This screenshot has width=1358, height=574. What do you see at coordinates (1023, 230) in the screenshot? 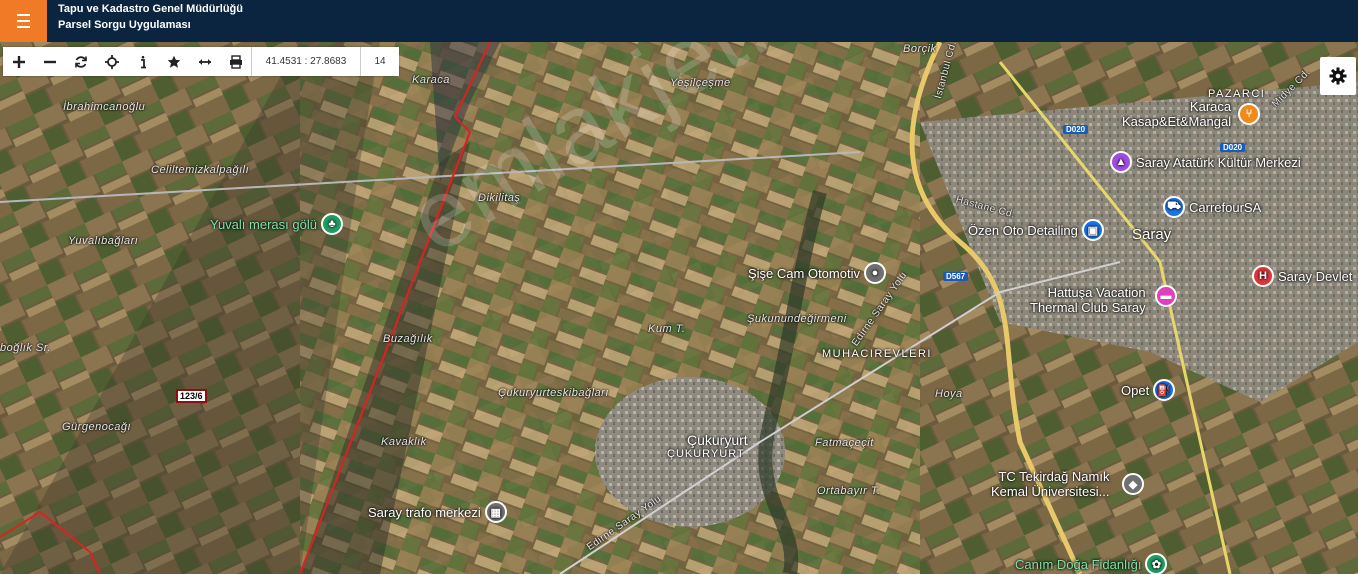
I see `poi-label: Özen Oto Detailing` at bounding box center [1023, 230].